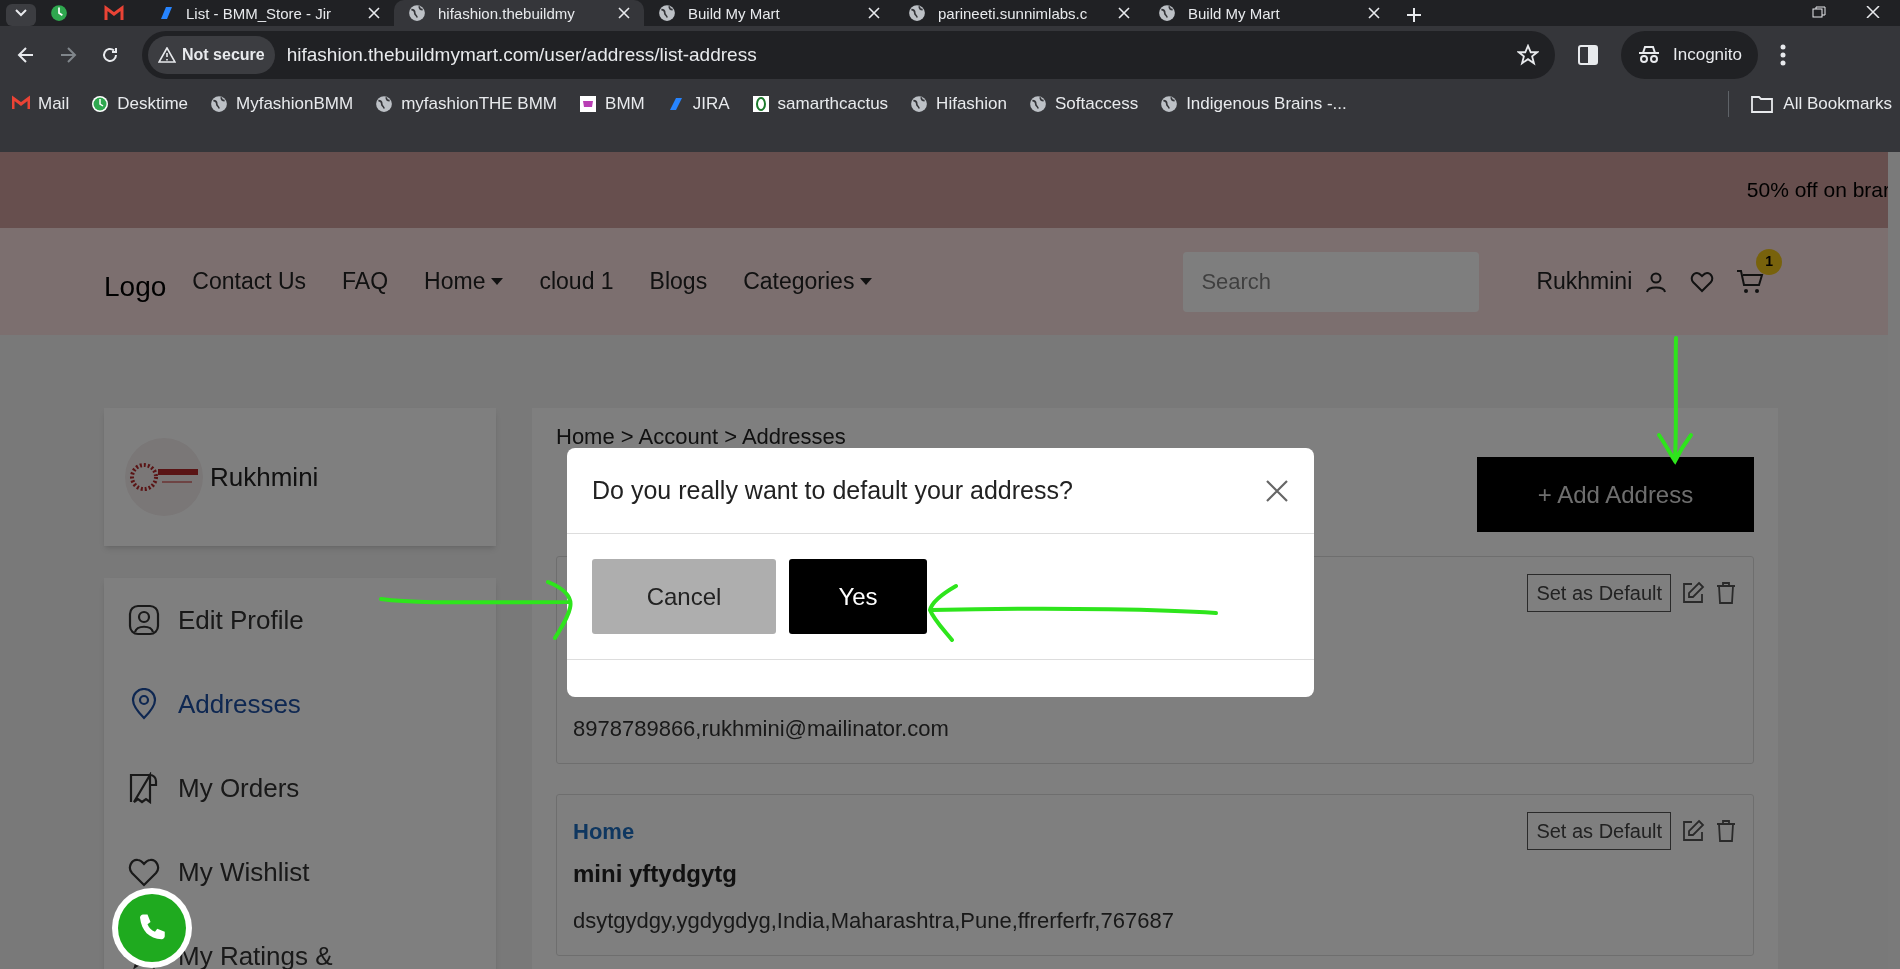 Image resolution: width=1900 pixels, height=969 pixels. What do you see at coordinates (1769, 261) in the screenshot?
I see `cart-count-badge: 1` at bounding box center [1769, 261].